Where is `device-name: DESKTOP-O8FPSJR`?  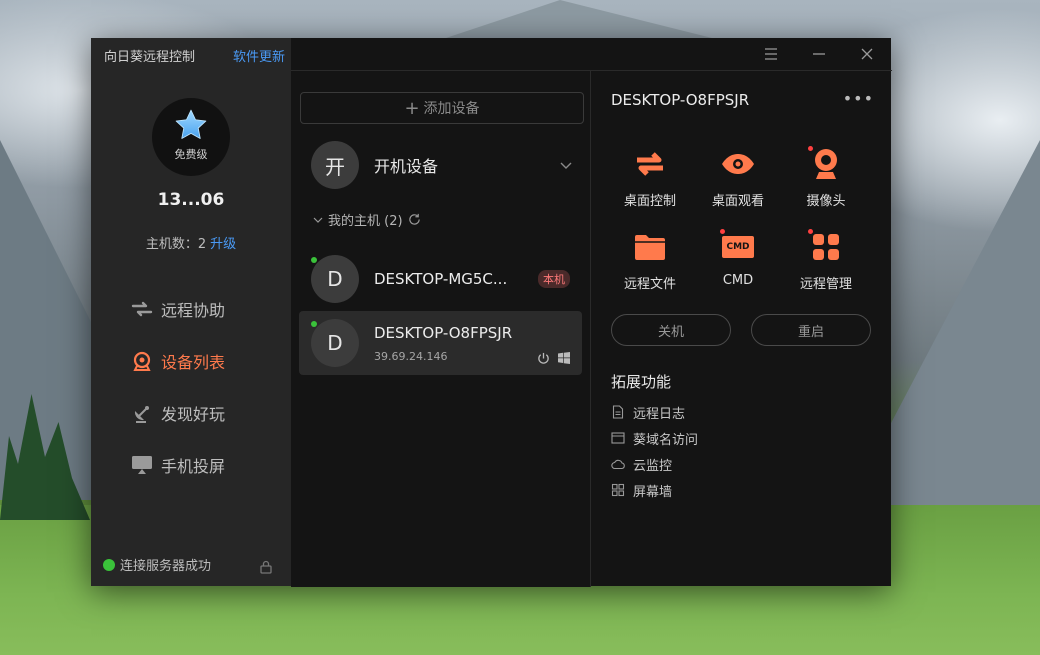 device-name: DESKTOP-O8FPSJR is located at coordinates (443, 332).